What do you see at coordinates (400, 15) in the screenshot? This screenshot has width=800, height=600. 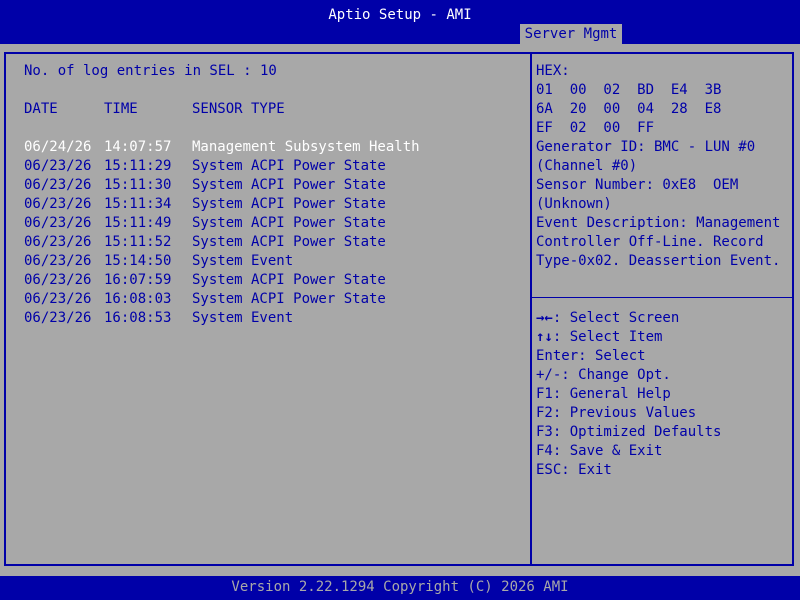 I see `app-title: Aptio Setup - AMI` at bounding box center [400, 15].